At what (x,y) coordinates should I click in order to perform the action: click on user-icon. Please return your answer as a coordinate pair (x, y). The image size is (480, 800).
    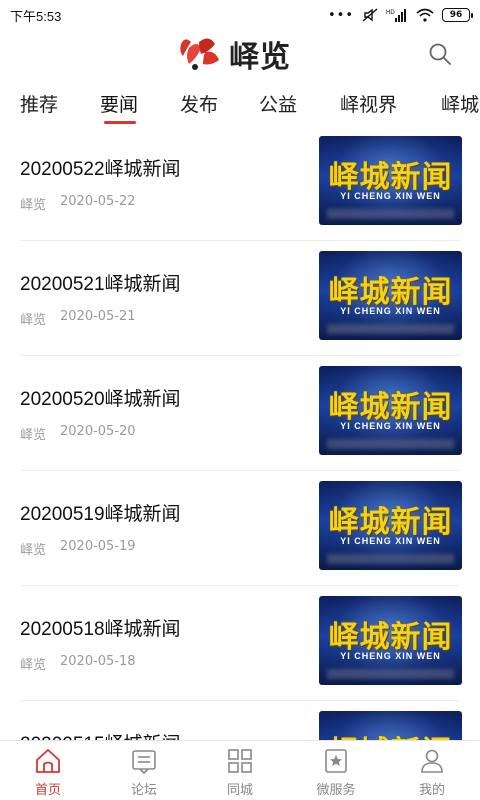
    Looking at the image, I should click on (432, 761).